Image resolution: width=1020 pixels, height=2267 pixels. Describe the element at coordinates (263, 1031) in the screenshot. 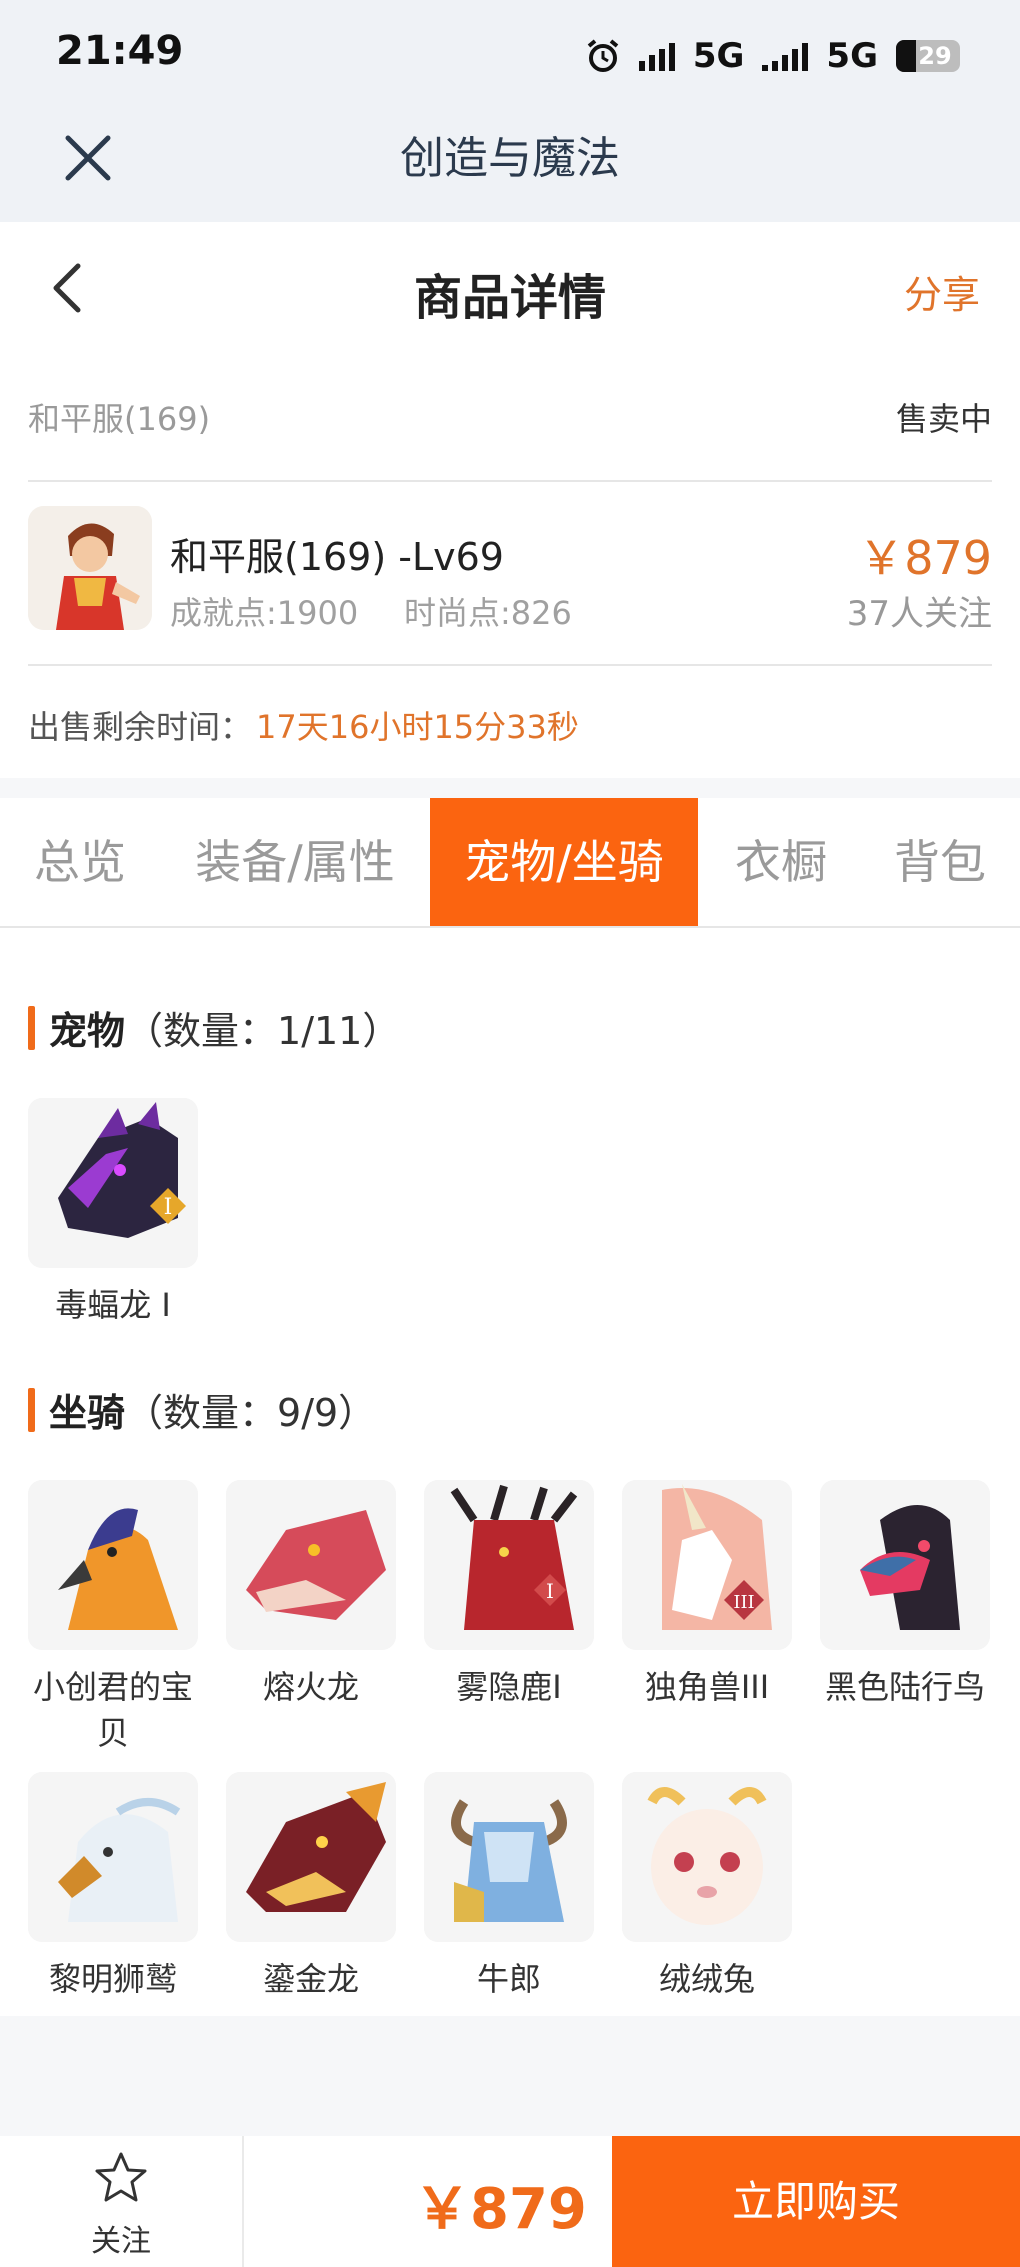

I see `pets-count: （数量：1/11）` at that location.